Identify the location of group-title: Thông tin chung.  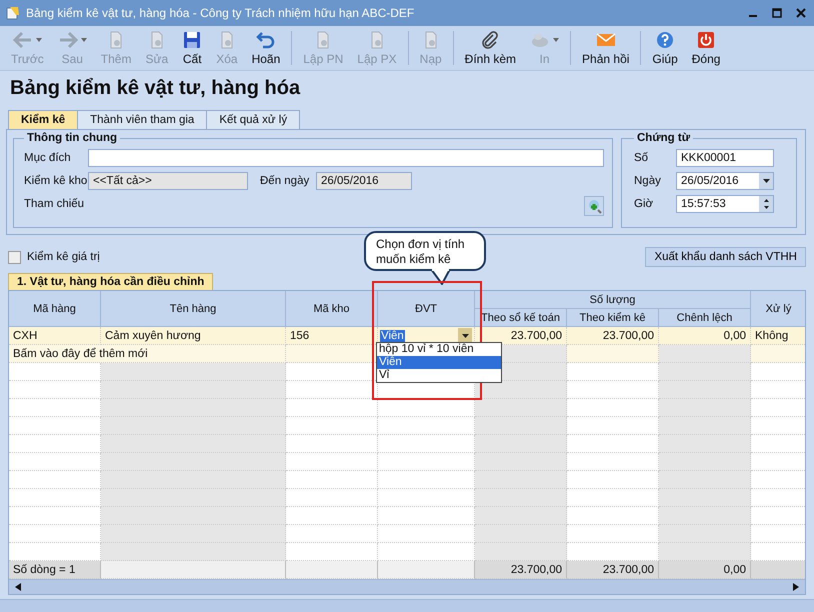
(72, 138).